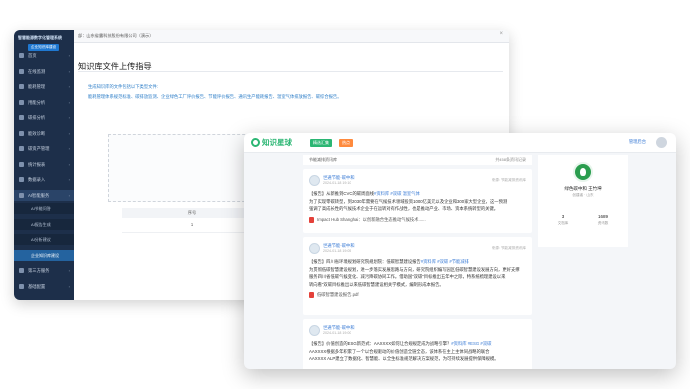 The height and width of the screenshot is (389, 690). Describe the element at coordinates (41, 224) in the screenshot. I see `sidebar-item-label: AI报告生成` at that location.